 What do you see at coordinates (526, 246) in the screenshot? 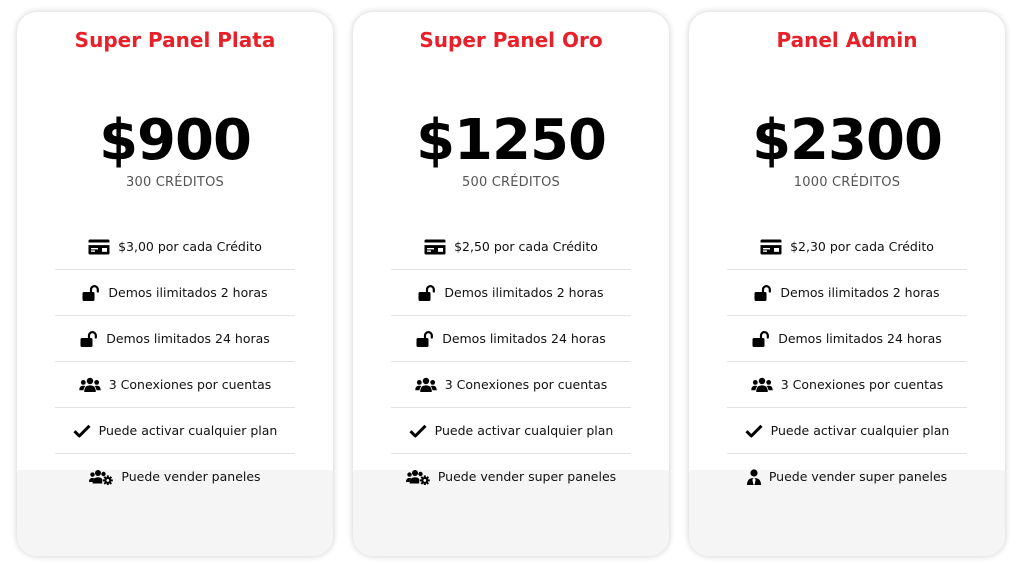
I see `feature-text: $2,50 por cada Crédito` at bounding box center [526, 246].